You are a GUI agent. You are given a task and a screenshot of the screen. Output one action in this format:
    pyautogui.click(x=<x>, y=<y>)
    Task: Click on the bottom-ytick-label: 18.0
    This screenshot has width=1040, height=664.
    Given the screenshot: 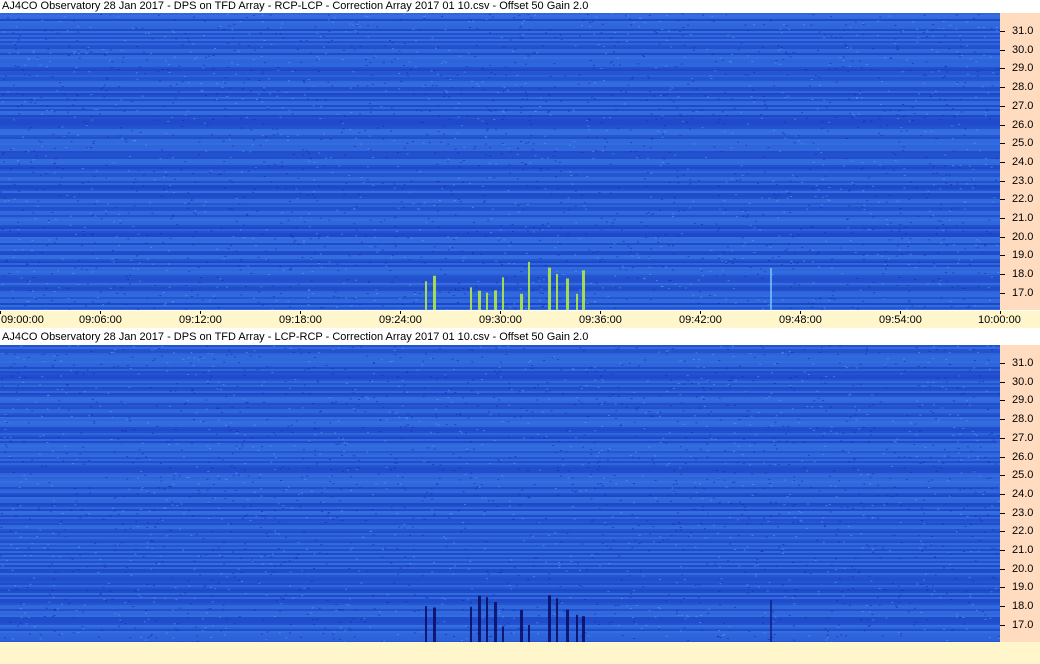 What is the action you would take?
    pyautogui.click(x=1023, y=606)
    